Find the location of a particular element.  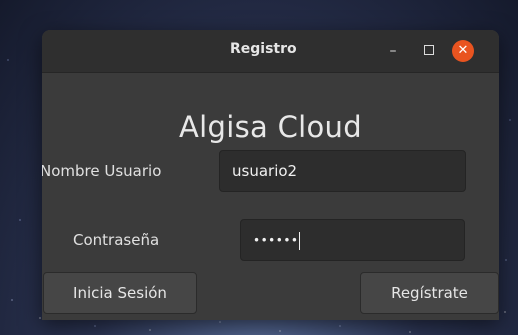

password-field: •••••• is located at coordinates (352, 240).